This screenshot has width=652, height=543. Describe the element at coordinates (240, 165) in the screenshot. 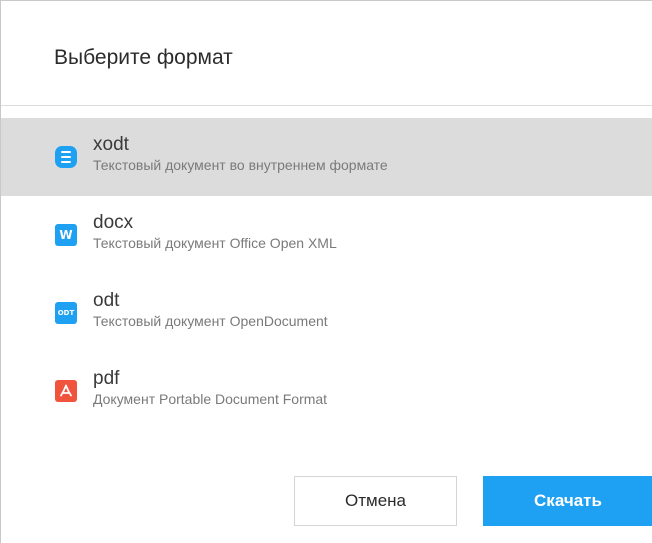

I see `format-description: Текстовый документ во внутреннем формате` at that location.